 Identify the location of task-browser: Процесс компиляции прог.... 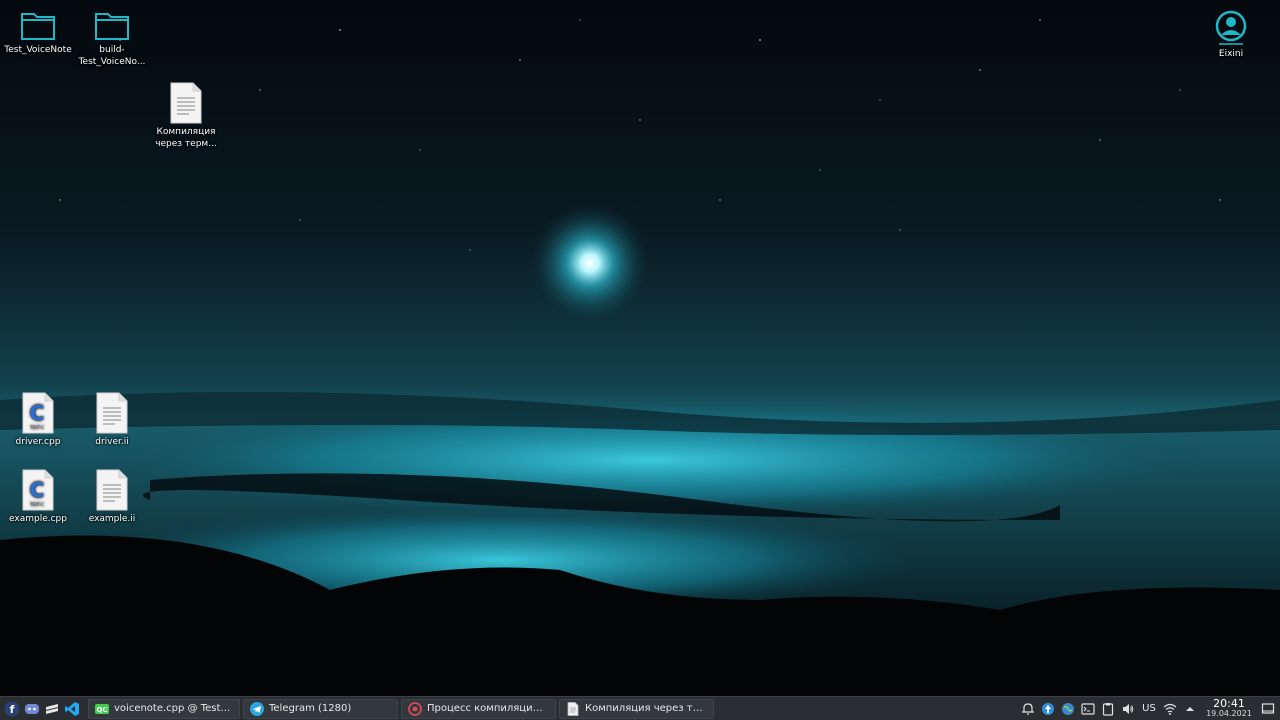
(478, 708).